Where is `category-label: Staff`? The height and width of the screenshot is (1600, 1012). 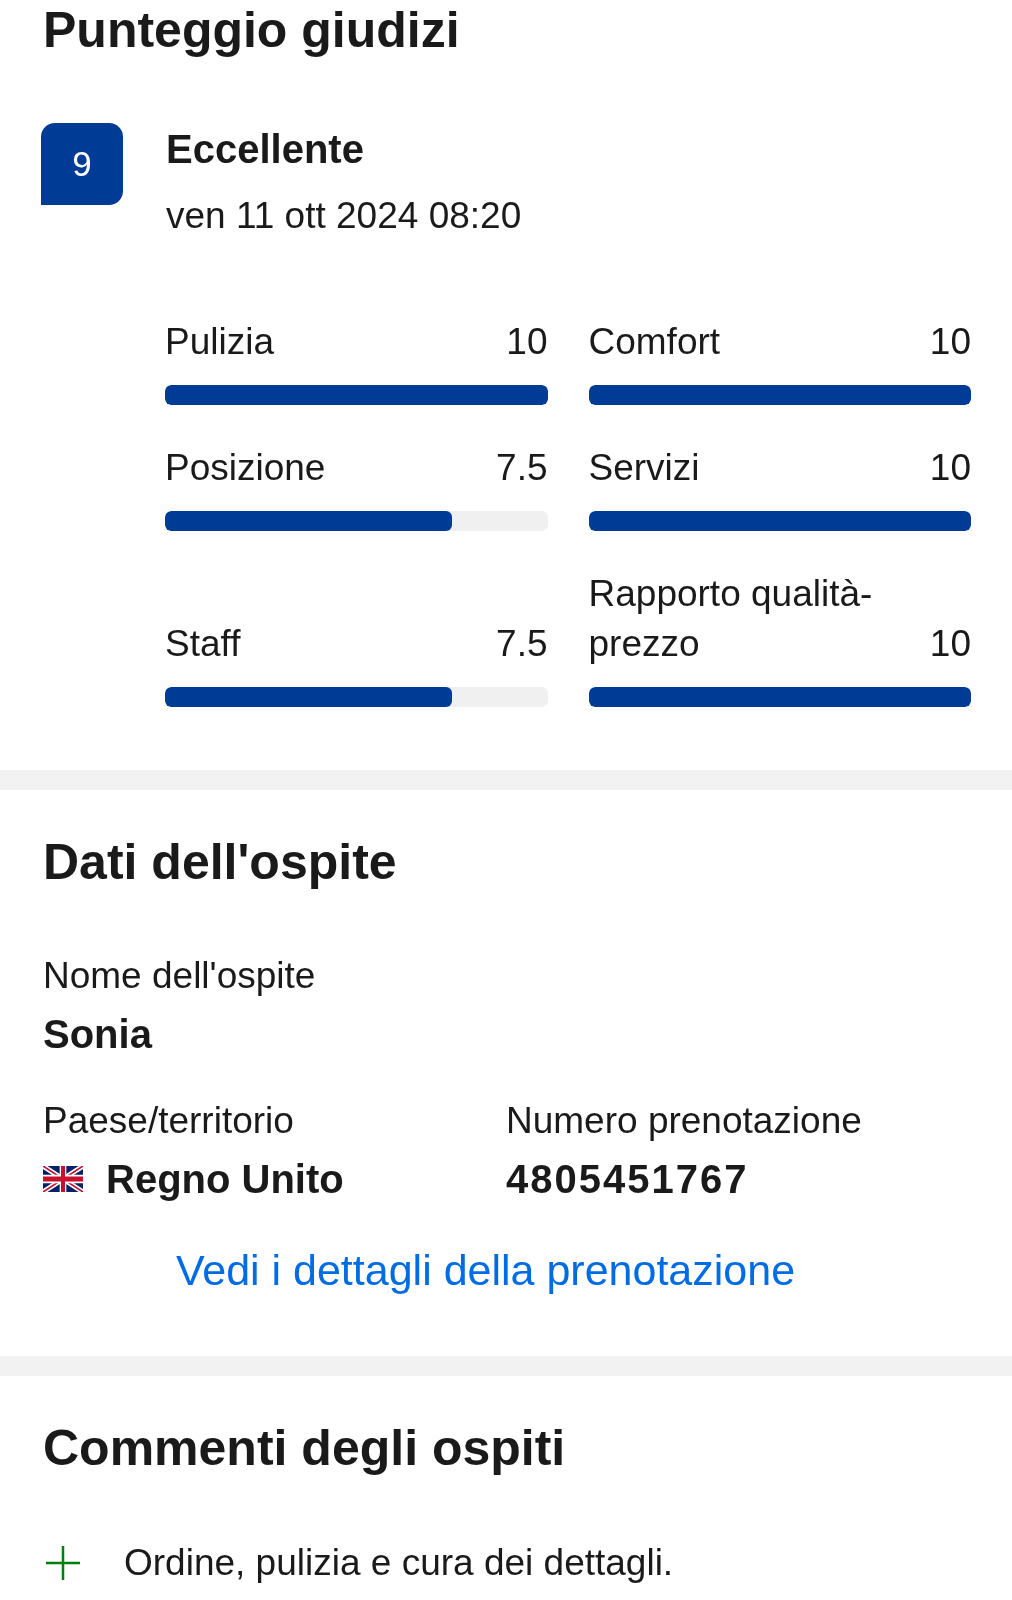
category-label: Staff is located at coordinates (203, 644).